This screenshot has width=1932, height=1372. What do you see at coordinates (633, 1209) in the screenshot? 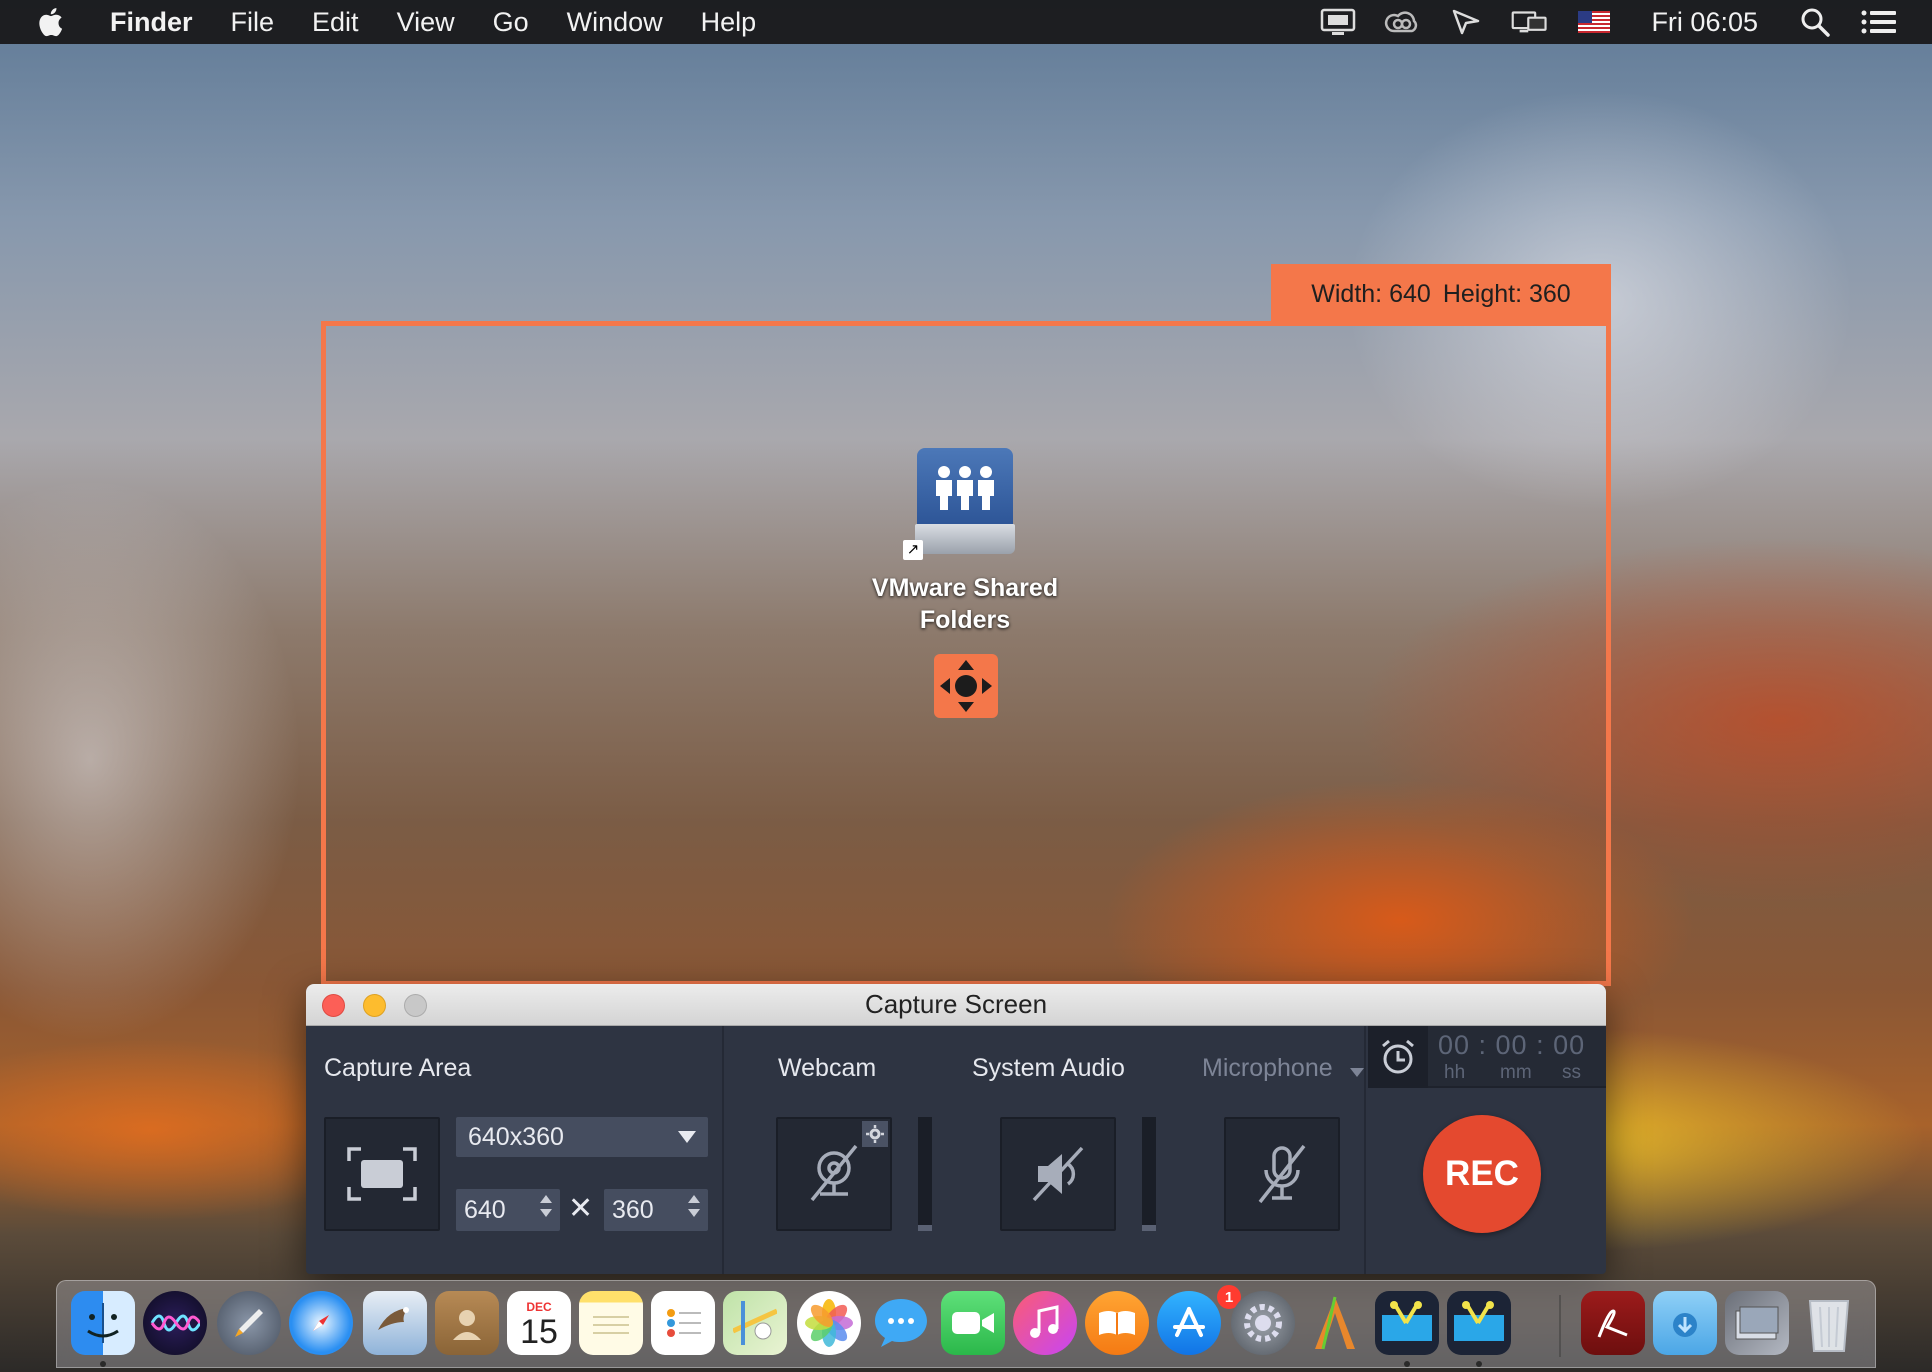
I see `height-stepper-value: 360` at bounding box center [633, 1209].